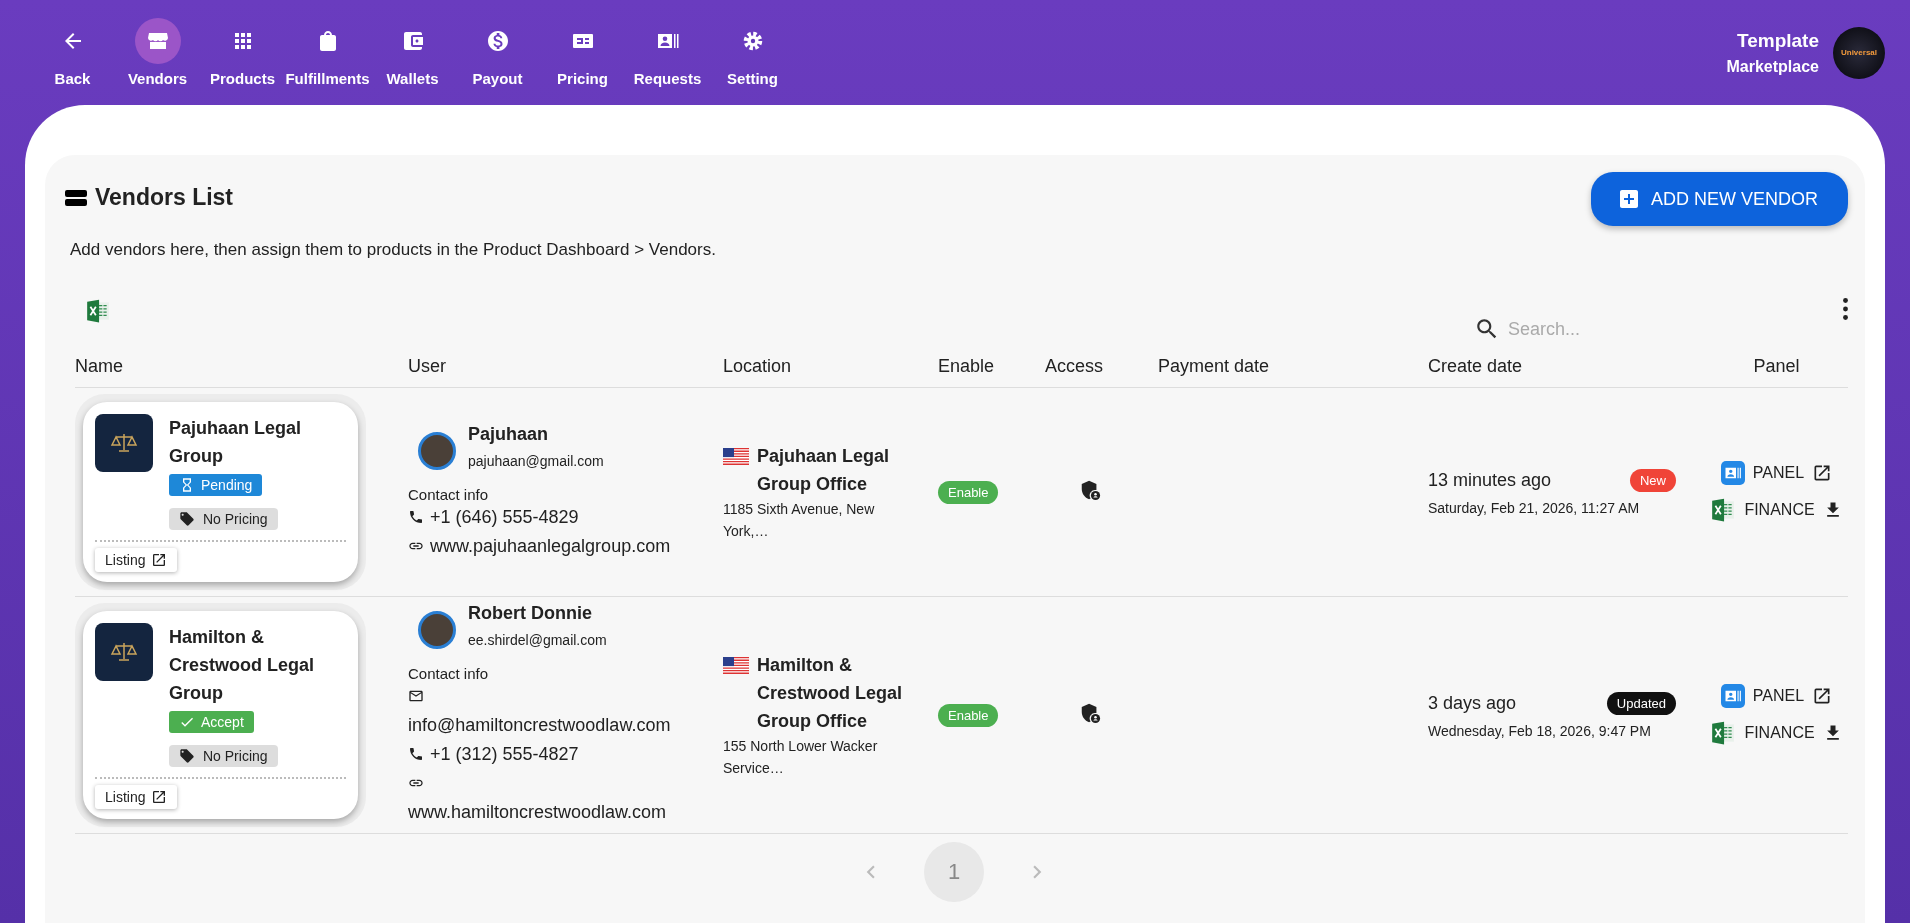 This screenshot has height=923, width=1910. Describe the element at coordinates (1653, 480) in the screenshot. I see `created-badge: New` at that location.